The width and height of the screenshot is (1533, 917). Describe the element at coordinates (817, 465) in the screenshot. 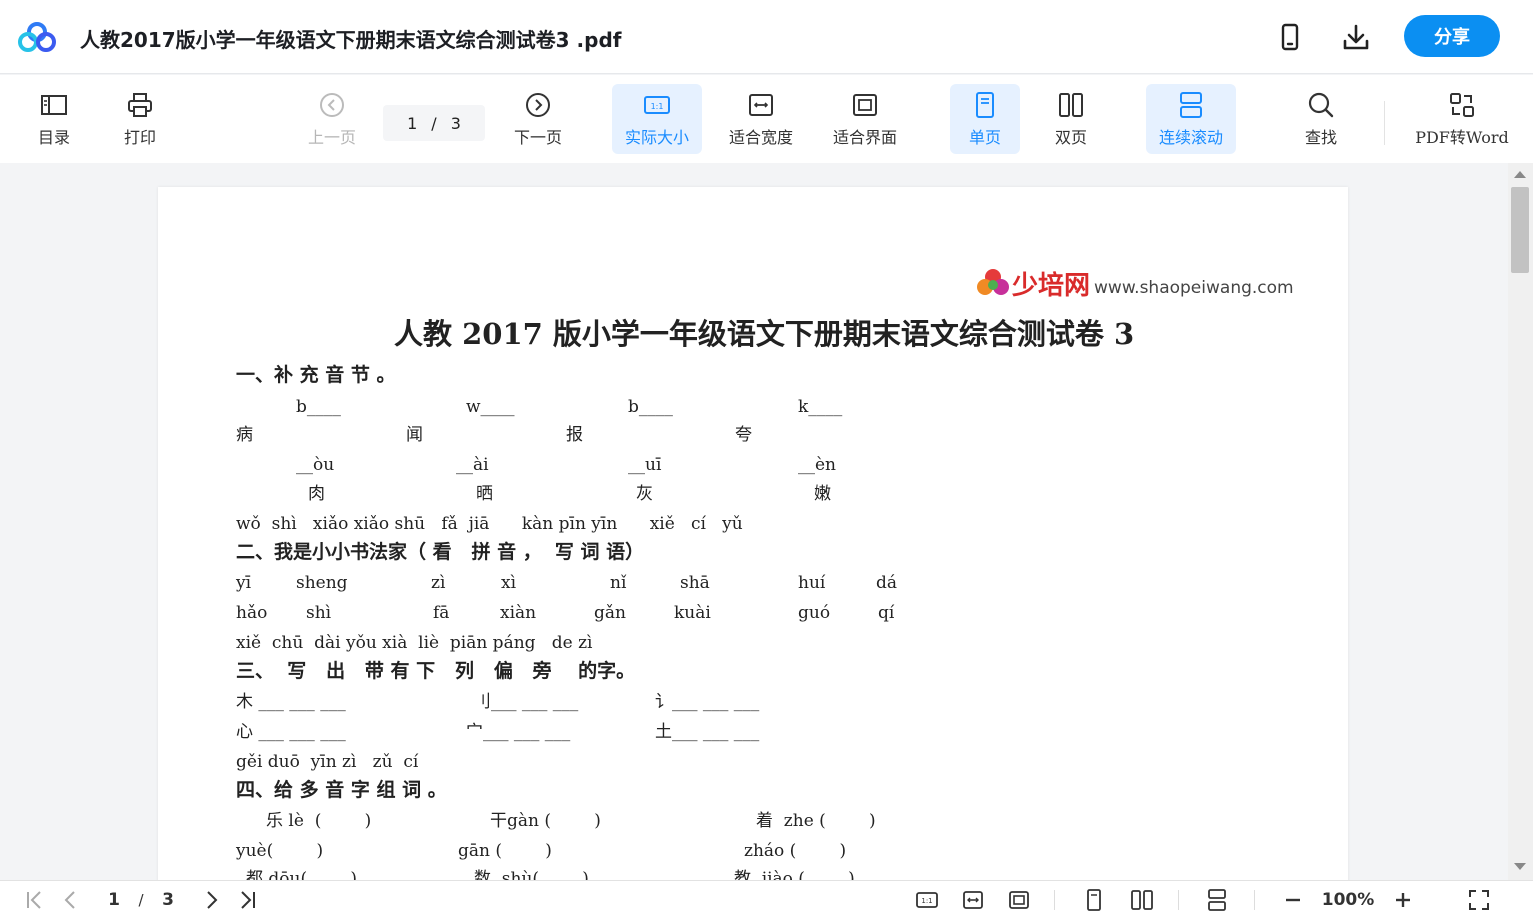

I see `pinyin-blank: __èn` at that location.